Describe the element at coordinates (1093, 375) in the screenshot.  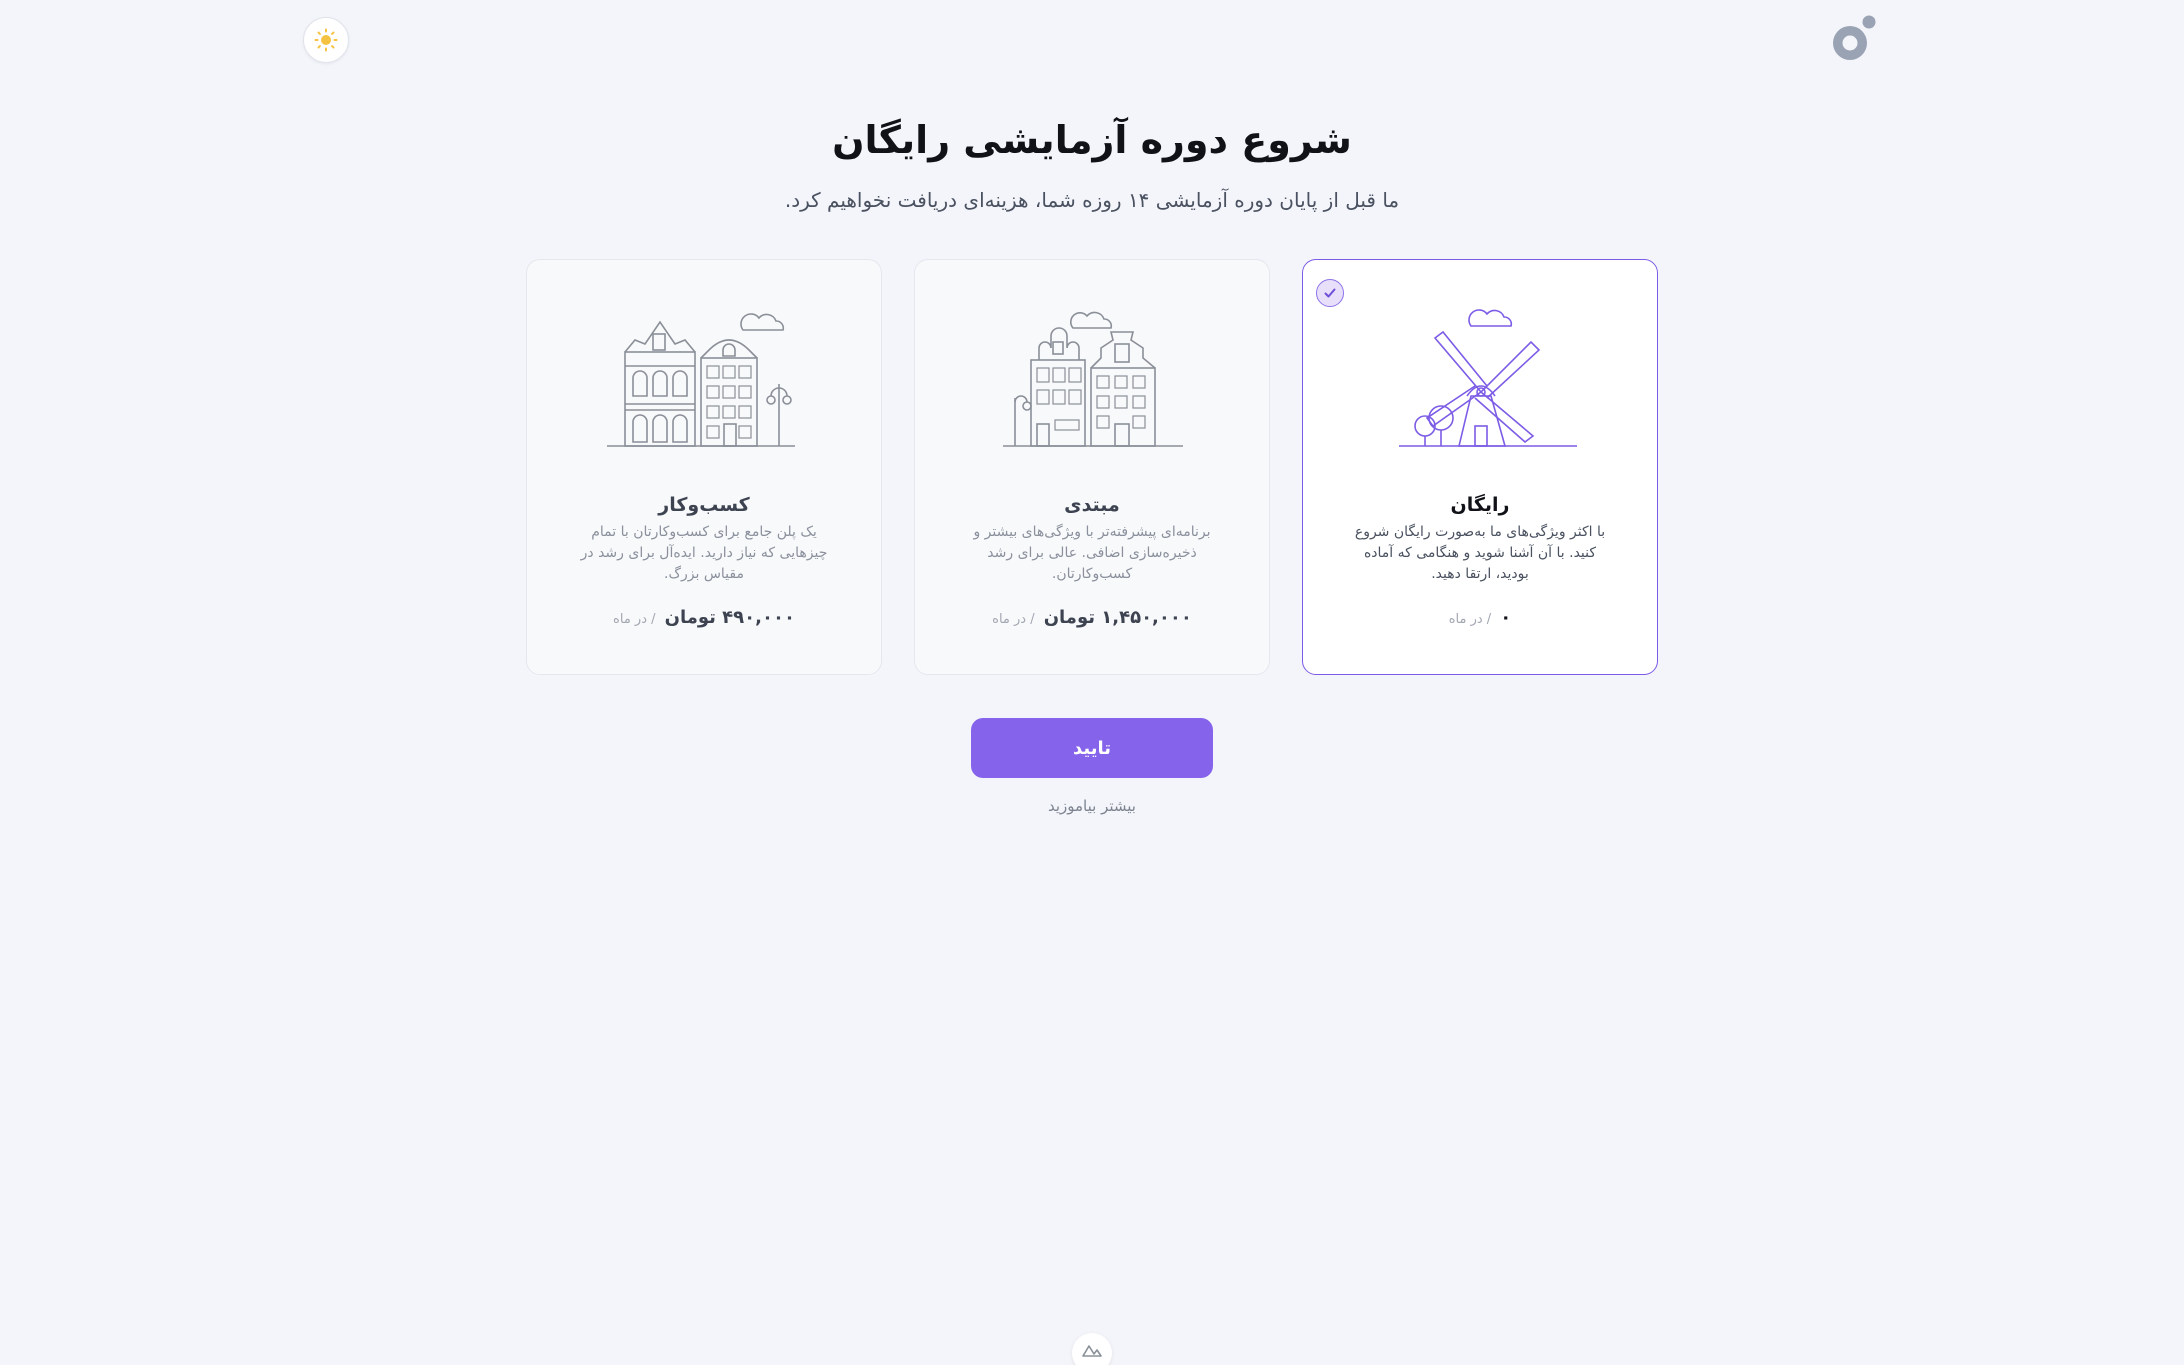
I see `houses-illustration` at that location.